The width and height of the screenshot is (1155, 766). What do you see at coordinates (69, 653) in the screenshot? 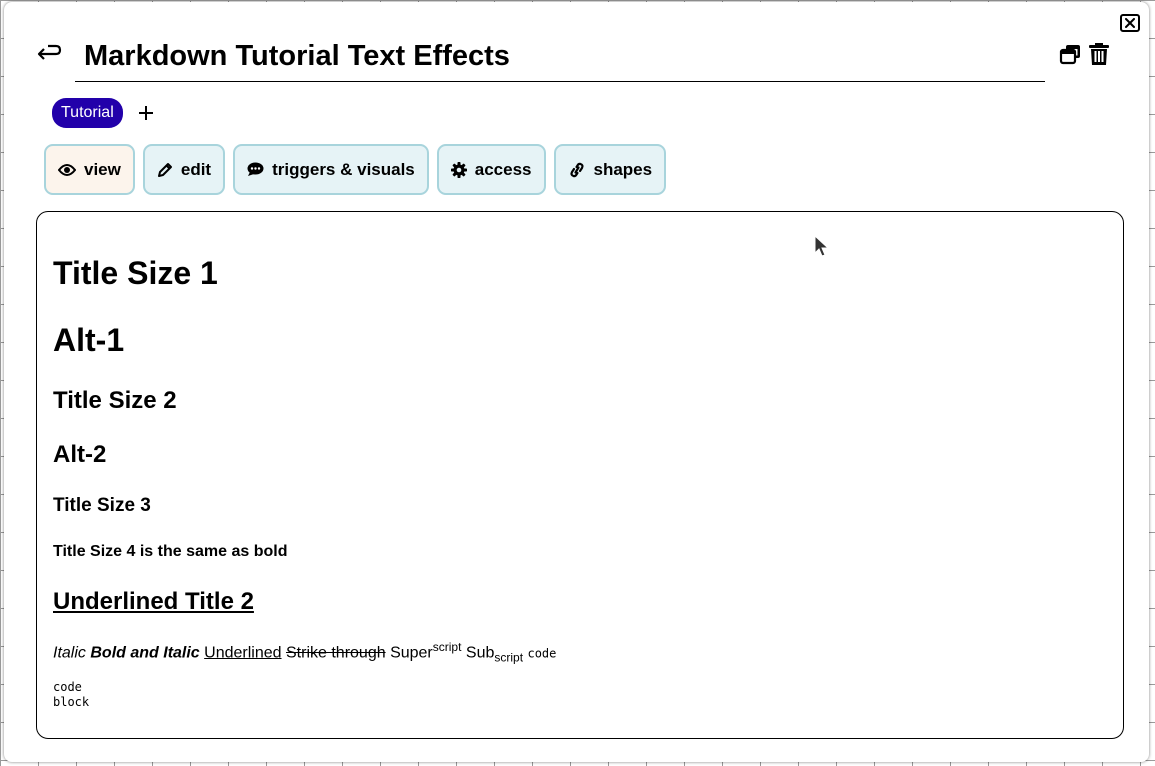
I see `italic-text: Italic` at bounding box center [69, 653].